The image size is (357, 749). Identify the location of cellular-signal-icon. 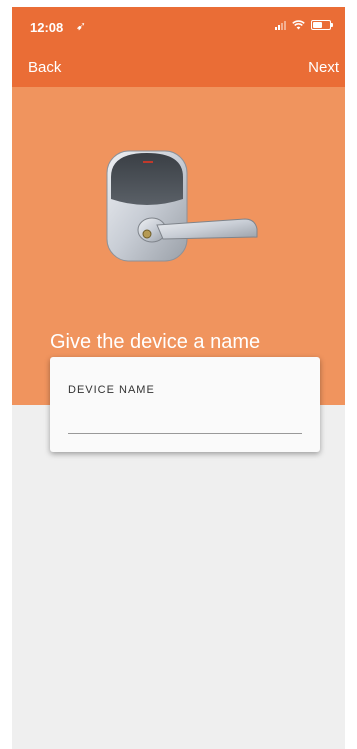
(280, 25).